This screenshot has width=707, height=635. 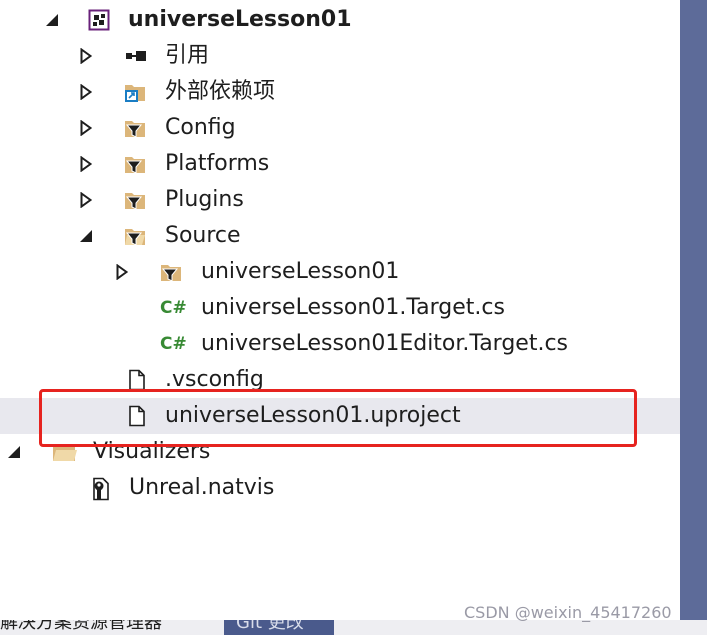 What do you see at coordinates (568, 612) in the screenshot?
I see `watermark: CSDN @weixin_45417260` at bounding box center [568, 612].